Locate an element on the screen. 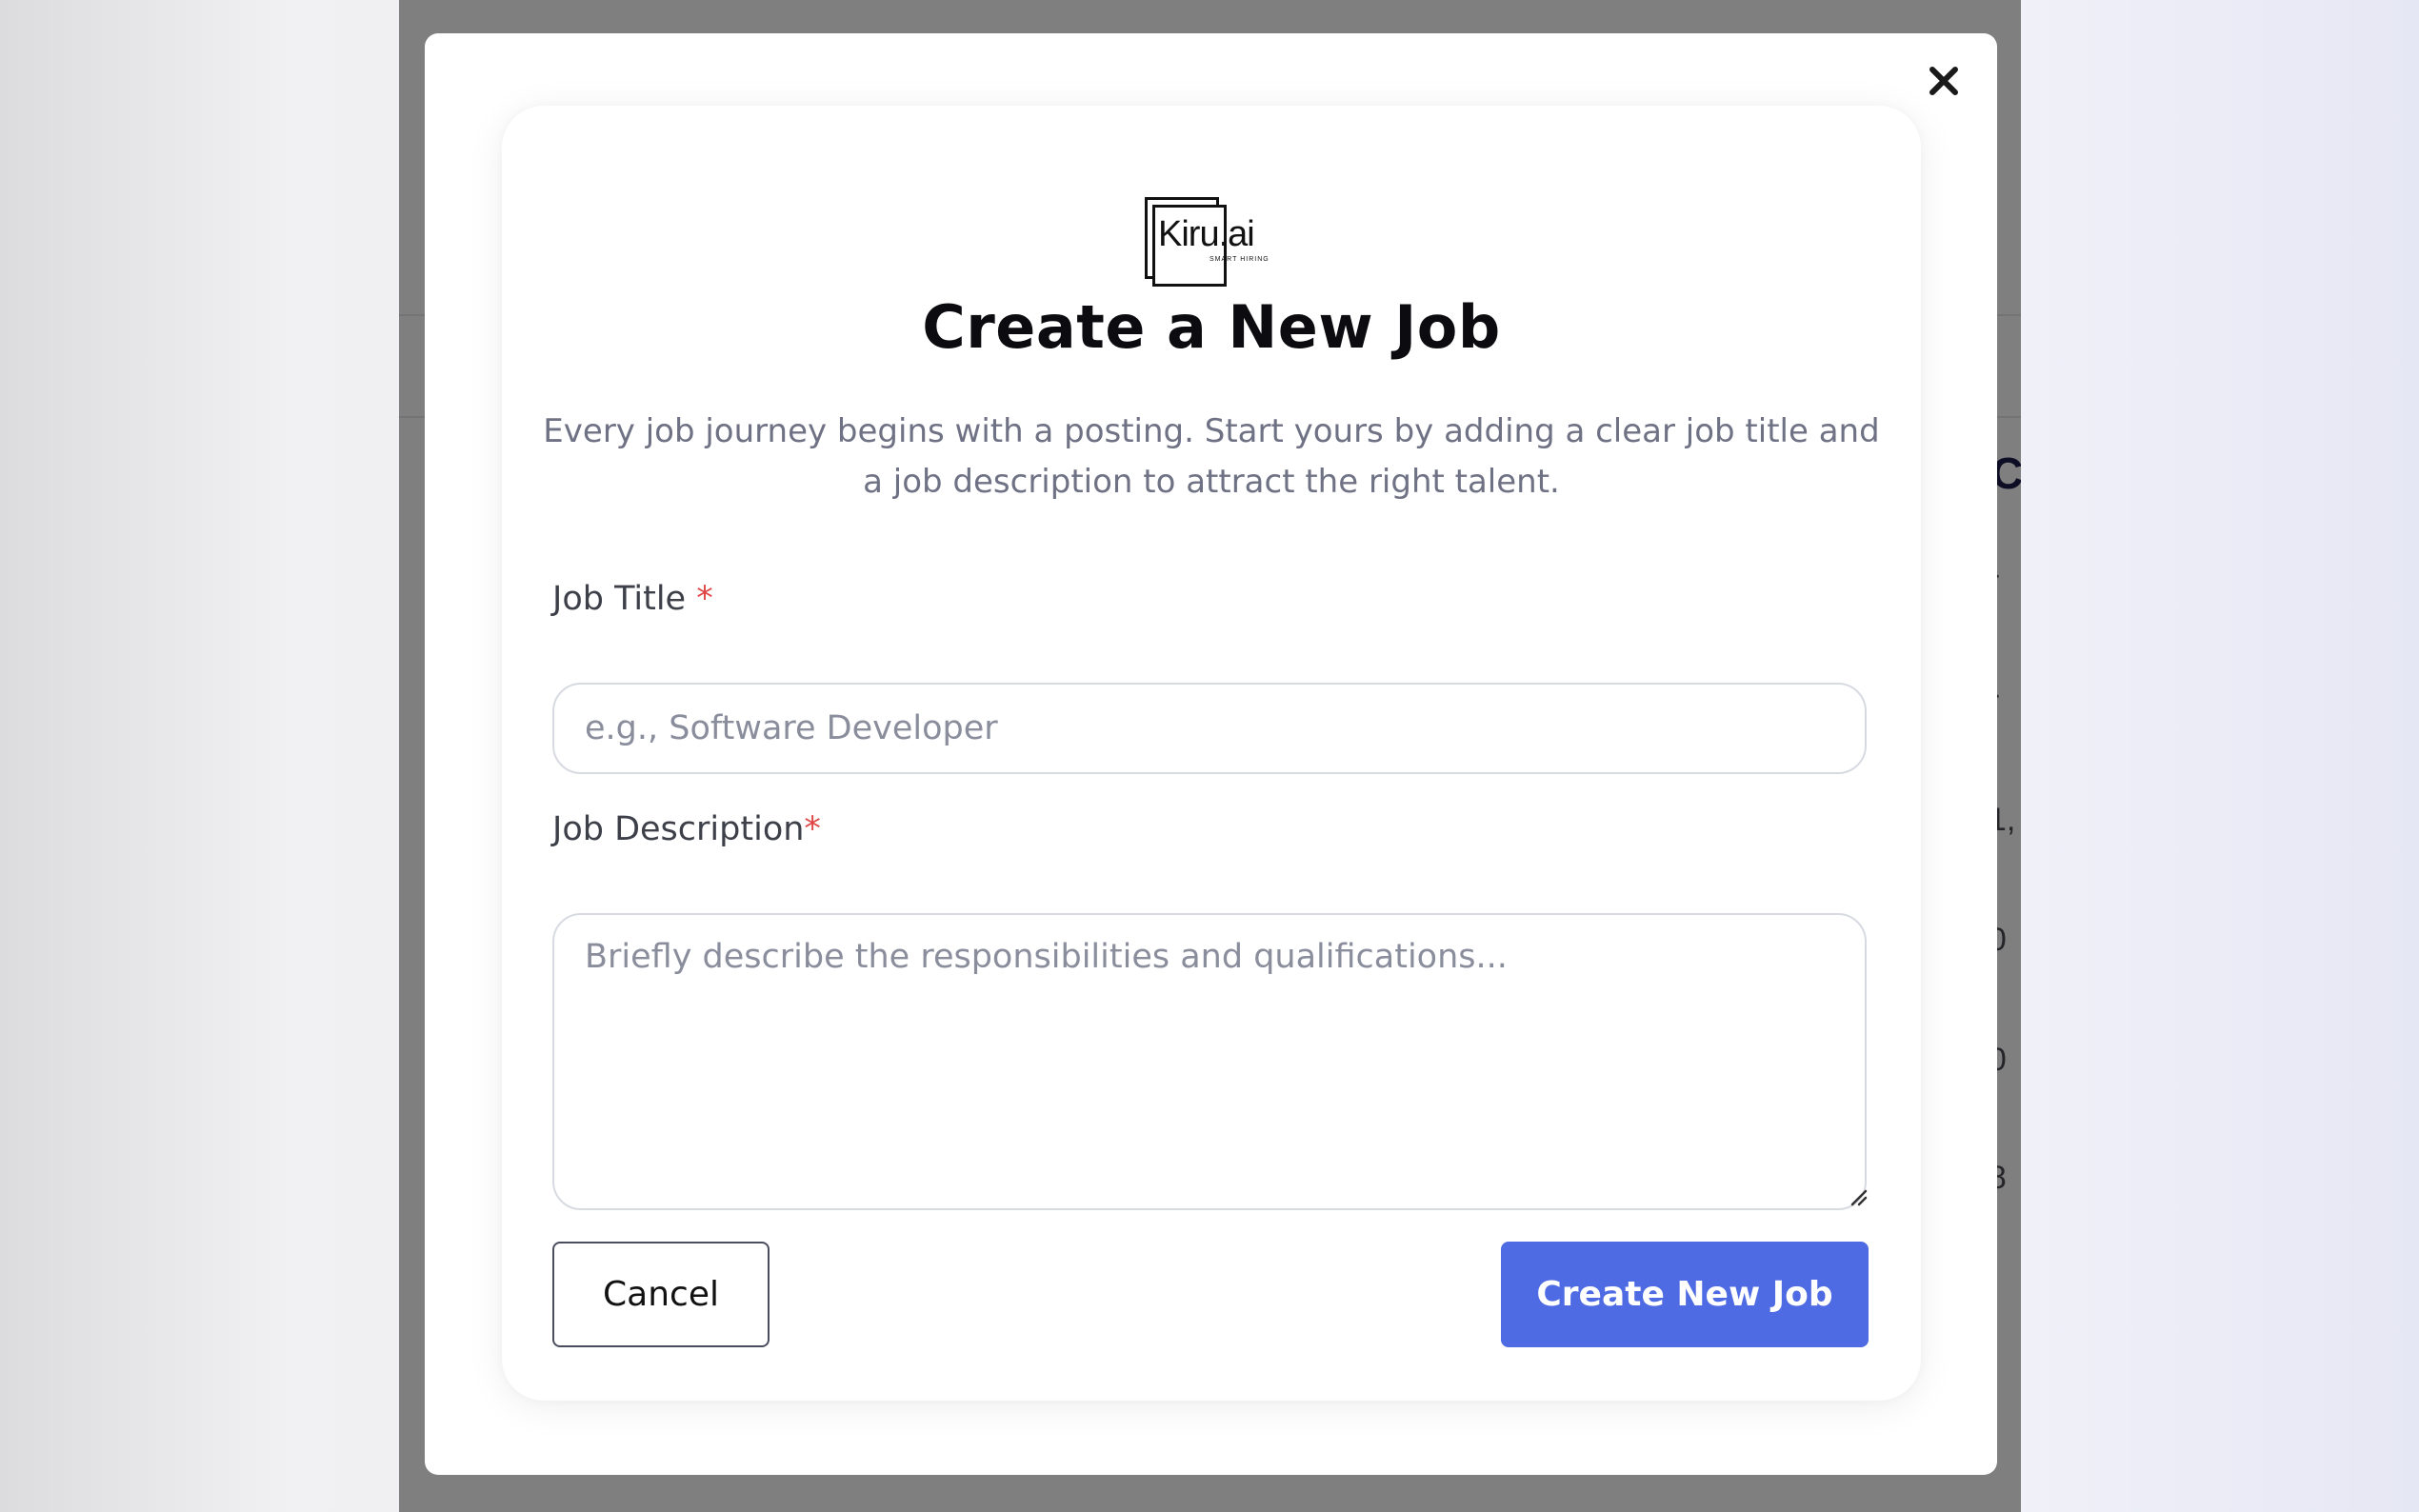 Image resolution: width=2419 pixels, height=1512 pixels. job-description-label: Job Description* is located at coordinates (686, 829).